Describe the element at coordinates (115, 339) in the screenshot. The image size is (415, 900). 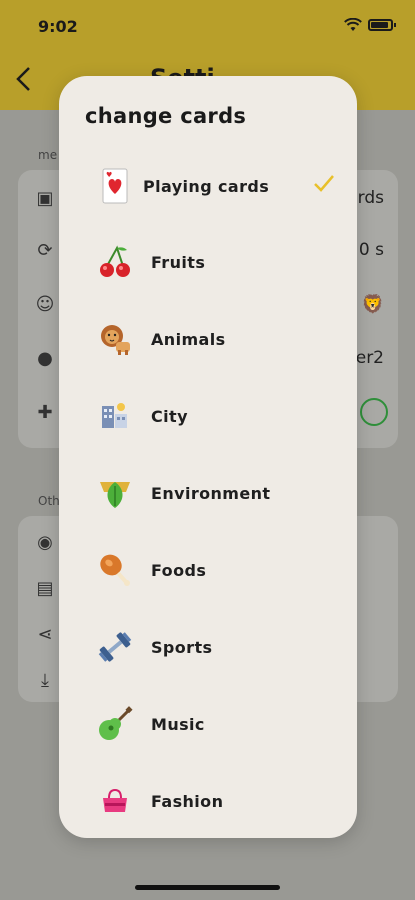
I see `lion-icon` at that location.